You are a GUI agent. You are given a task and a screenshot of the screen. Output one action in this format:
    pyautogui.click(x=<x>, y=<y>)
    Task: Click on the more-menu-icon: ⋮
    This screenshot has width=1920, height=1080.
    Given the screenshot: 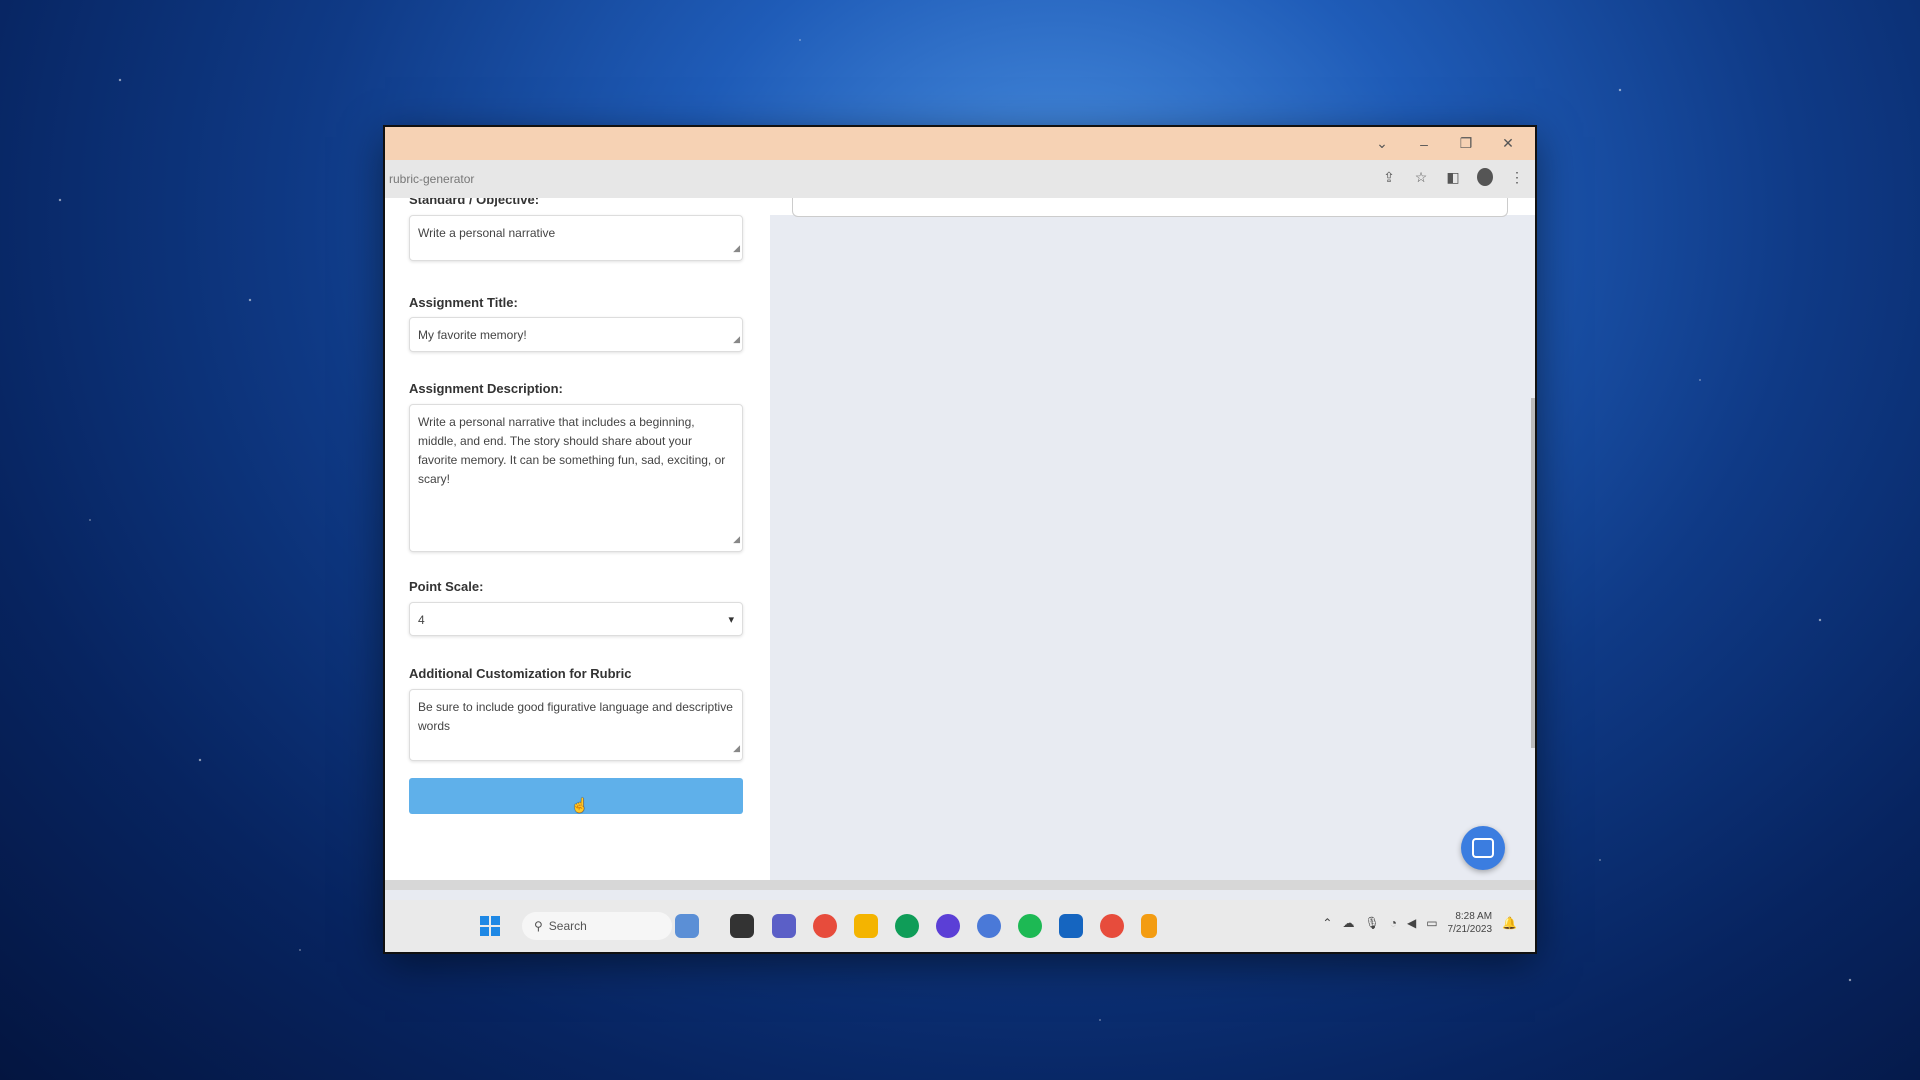 What is the action you would take?
    pyautogui.click(x=1517, y=177)
    